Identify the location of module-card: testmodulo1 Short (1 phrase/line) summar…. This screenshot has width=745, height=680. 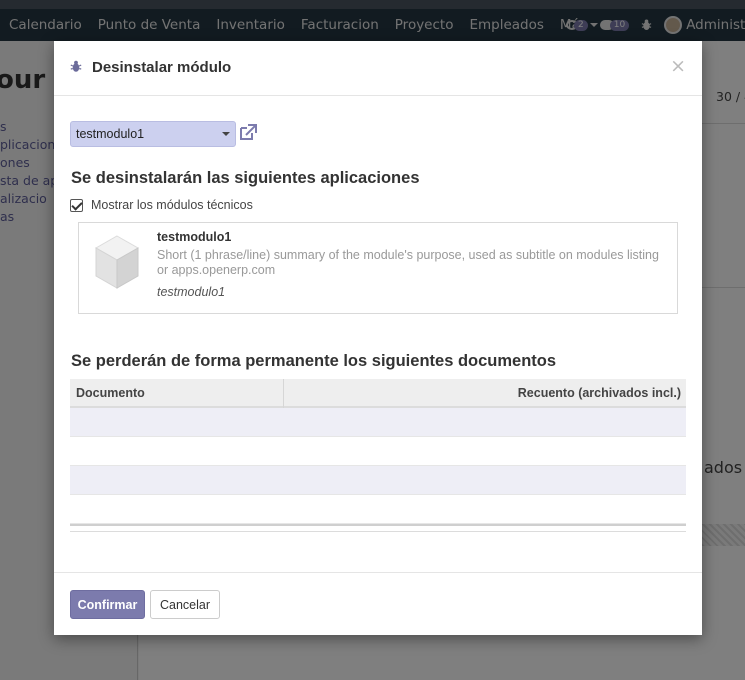
(378, 268).